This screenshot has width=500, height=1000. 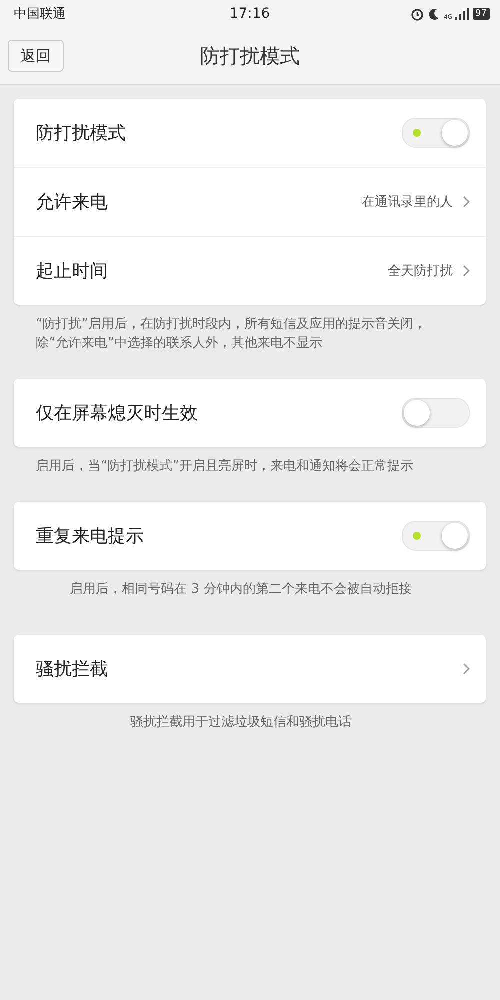 I want to click on setting-value: 全天防打扰, so click(x=420, y=271).